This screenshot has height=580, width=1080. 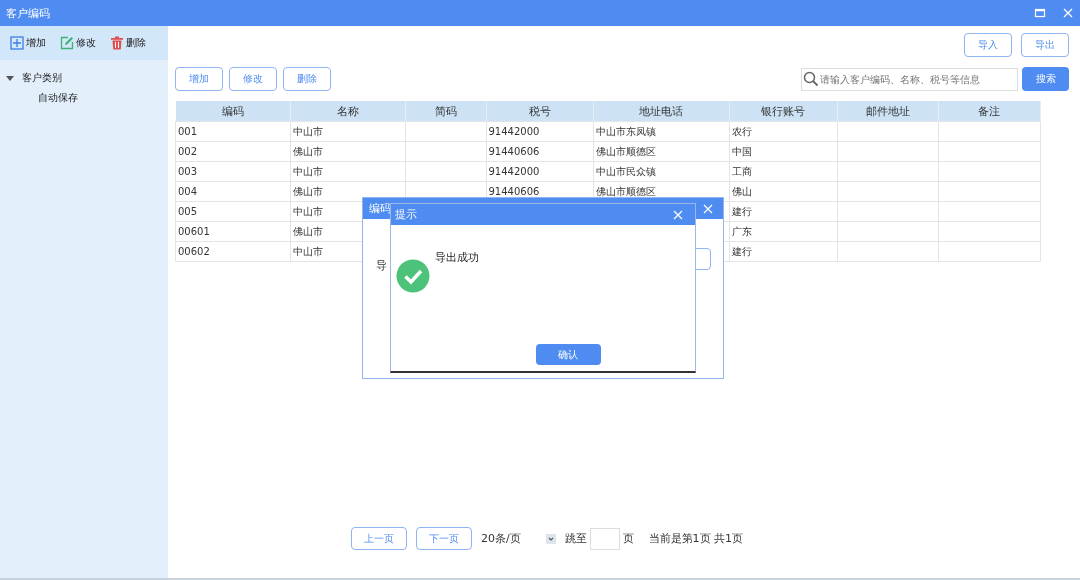 I want to click on outline-button: 修改, so click(x=253, y=79).